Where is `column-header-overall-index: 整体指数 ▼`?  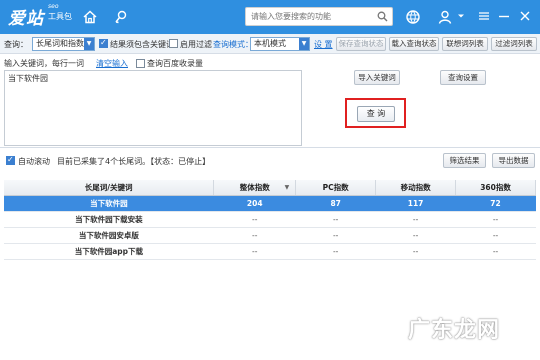 column-header-overall-index: 整体指数 ▼ is located at coordinates (255, 188).